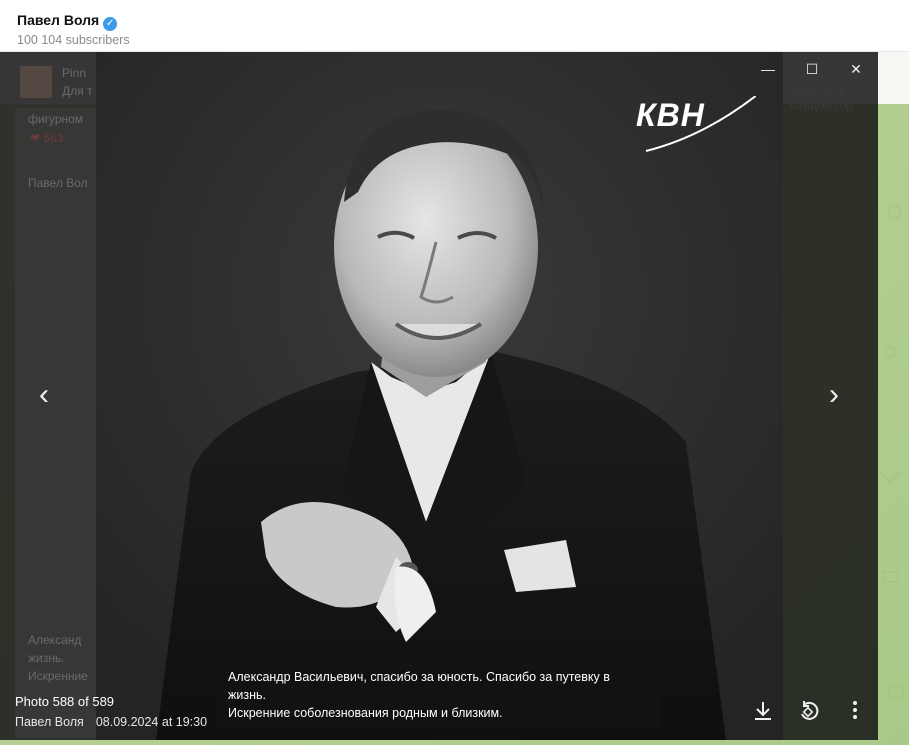 Image resolution: width=909 pixels, height=745 pixels. What do you see at coordinates (55, 640) in the screenshot?
I see `ghost-line-1: Александ` at bounding box center [55, 640].